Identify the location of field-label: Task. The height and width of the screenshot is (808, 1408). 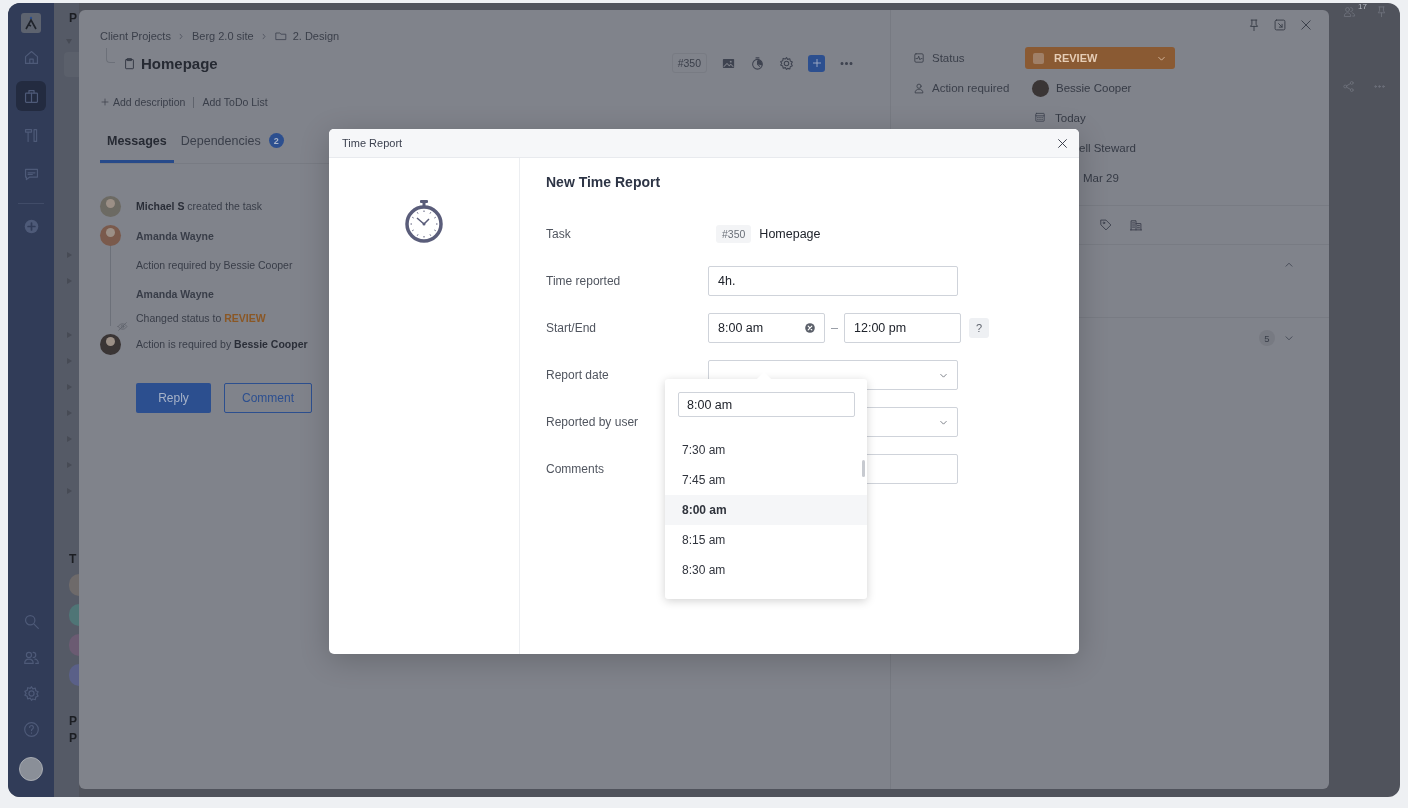
(559, 234).